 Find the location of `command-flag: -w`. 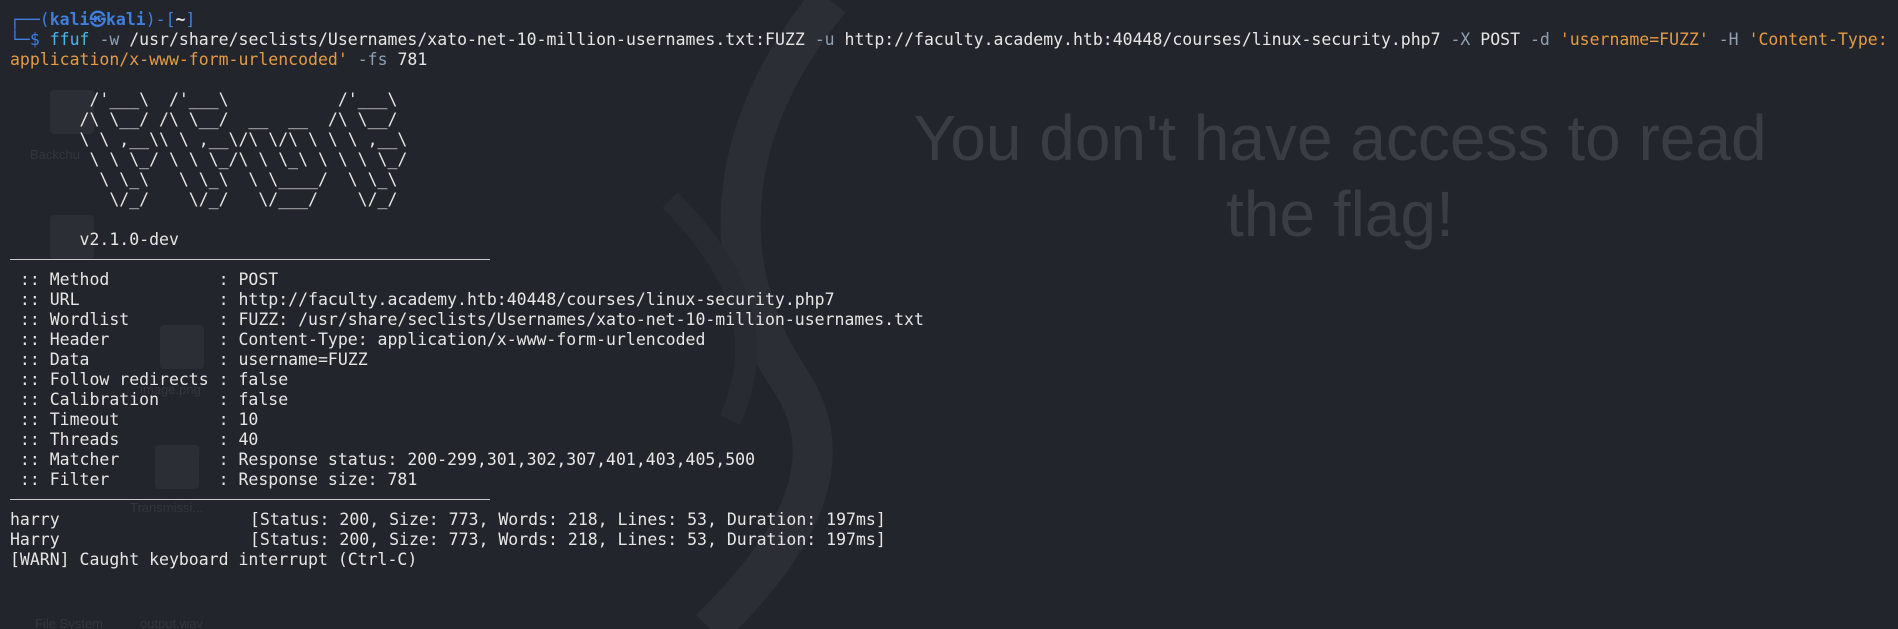

command-flag: -w is located at coordinates (109, 39).